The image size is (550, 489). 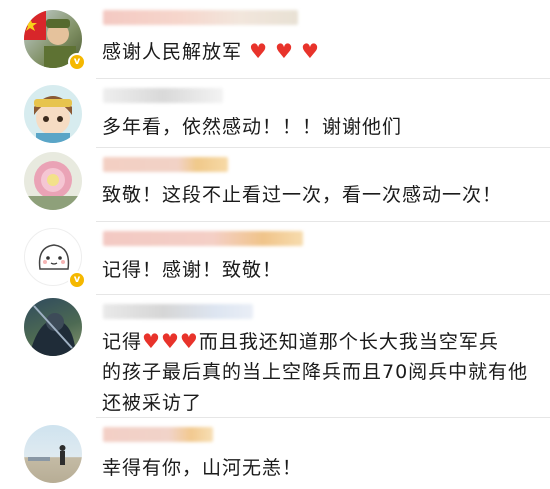 I want to click on comment-text: 致敬！这段不止看过一次，看一次感动一次！, so click(x=302, y=195).